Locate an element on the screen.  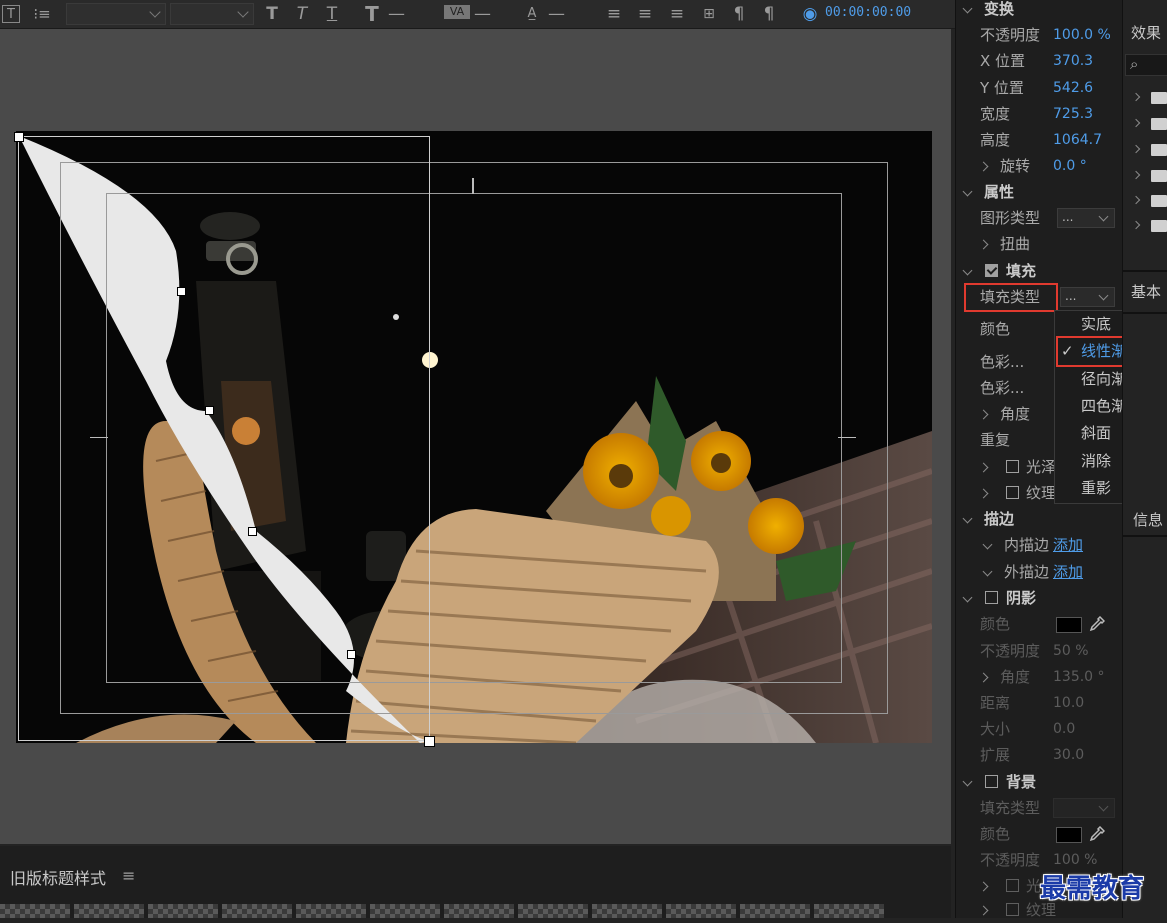
leading-value: — is located at coordinates (556, 14).